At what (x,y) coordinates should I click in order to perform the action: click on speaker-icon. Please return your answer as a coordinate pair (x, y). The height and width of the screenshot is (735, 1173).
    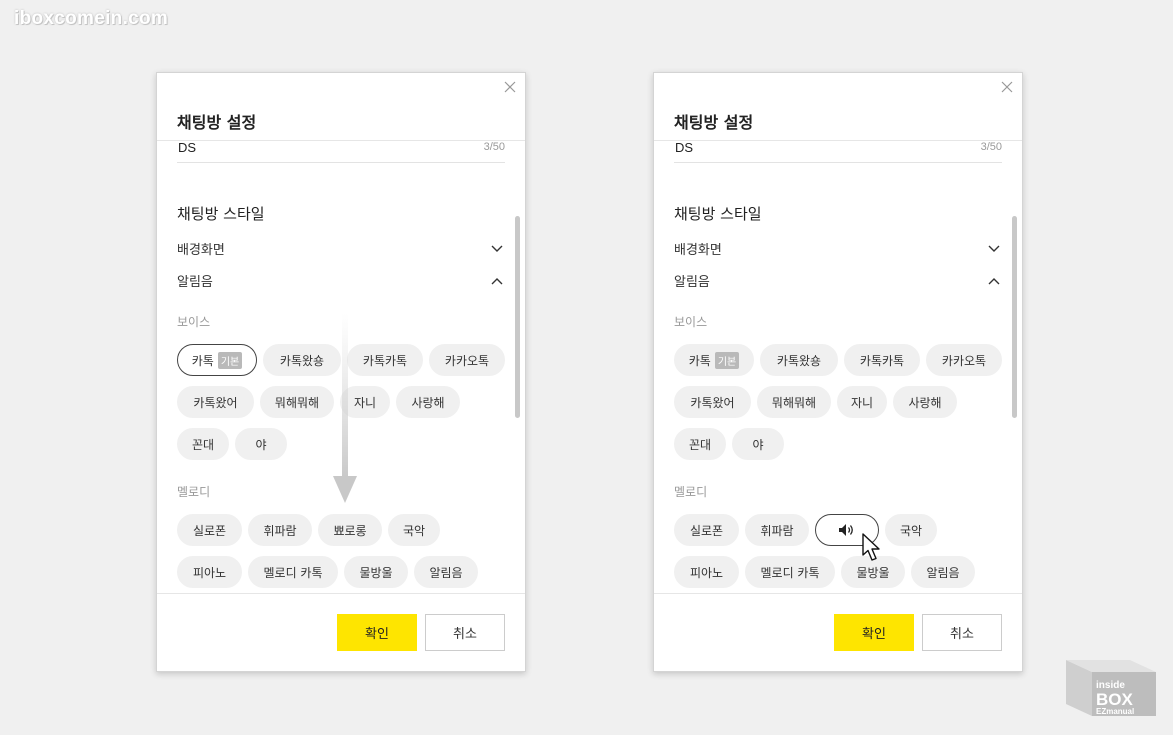
    Looking at the image, I should click on (846, 530).